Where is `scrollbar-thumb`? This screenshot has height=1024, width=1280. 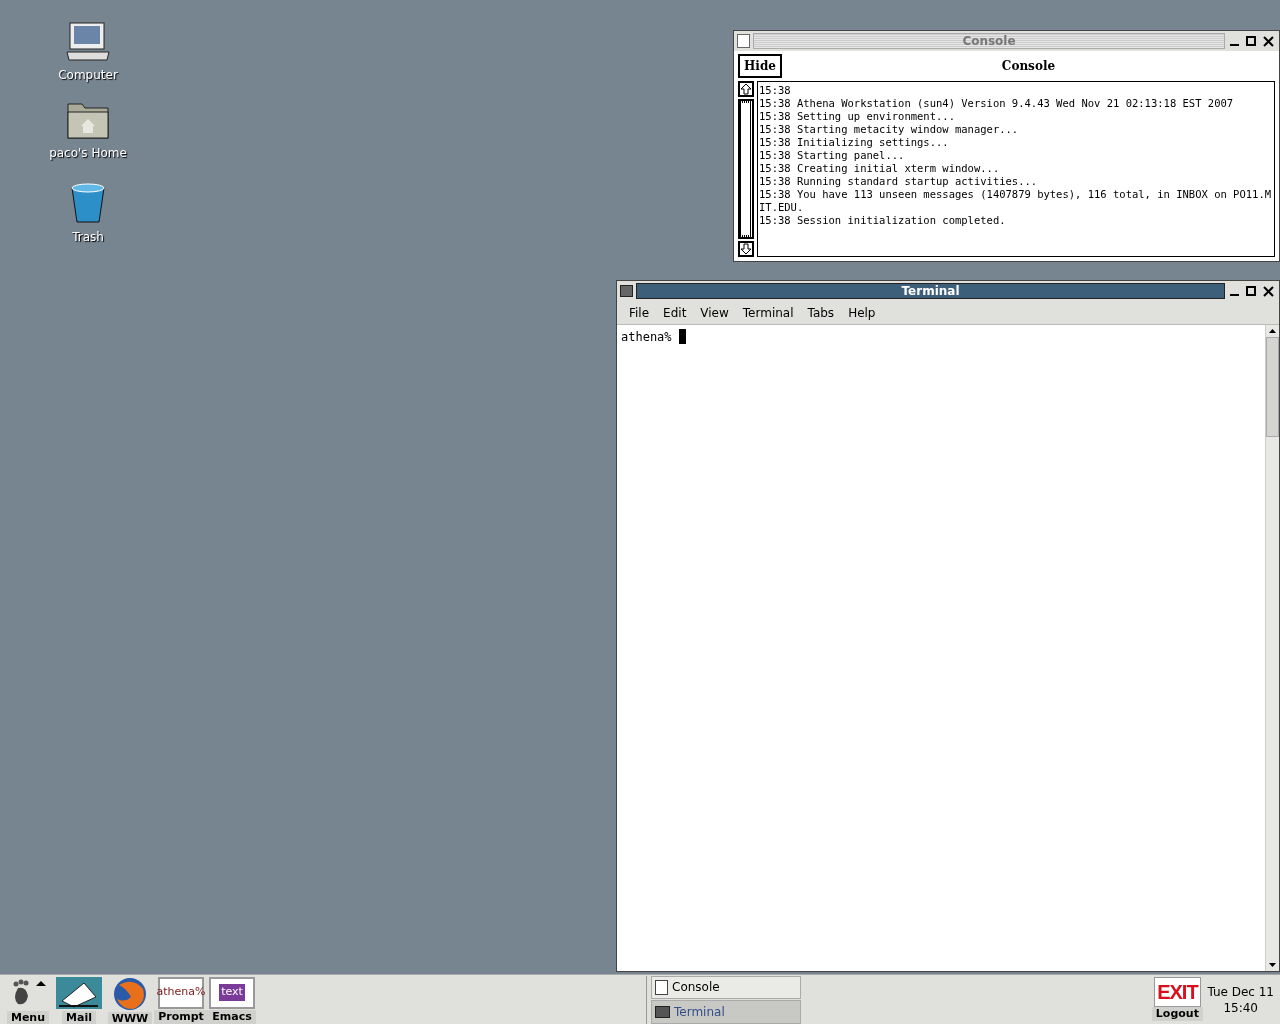
scrollbar-thumb is located at coordinates (1272, 387).